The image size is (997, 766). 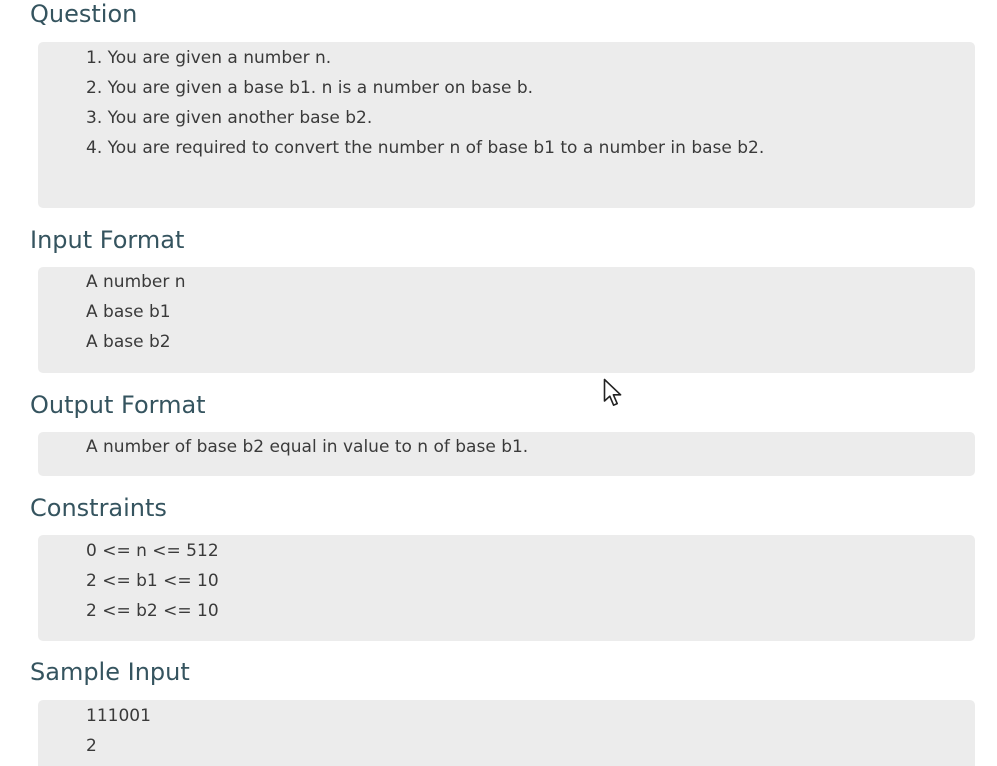 What do you see at coordinates (506, 320) in the screenshot?
I see `input-format-box: A number n A base b1 A base b2` at bounding box center [506, 320].